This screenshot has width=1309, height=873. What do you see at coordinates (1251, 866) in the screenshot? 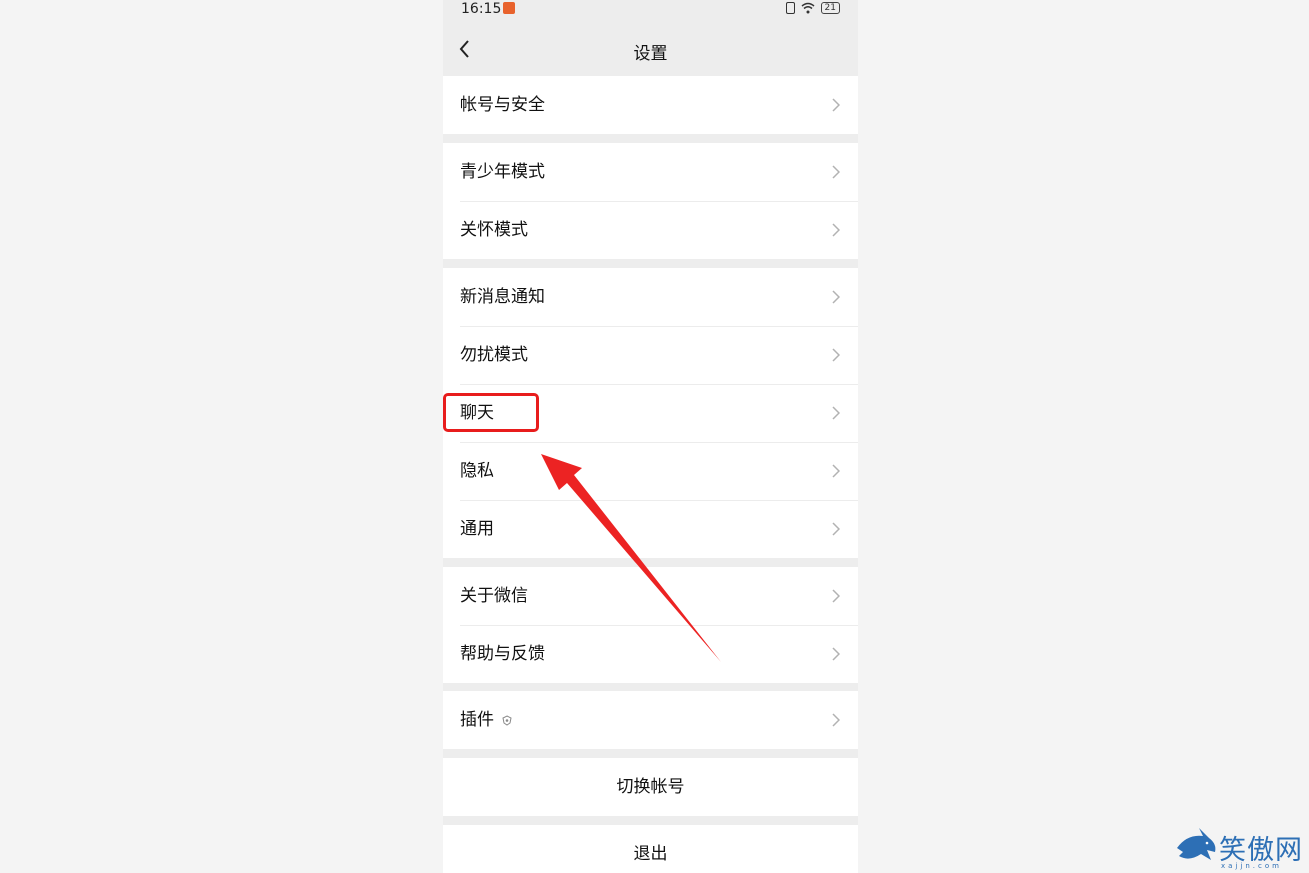
I see `watermark-url: xajjn.com` at bounding box center [1251, 866].